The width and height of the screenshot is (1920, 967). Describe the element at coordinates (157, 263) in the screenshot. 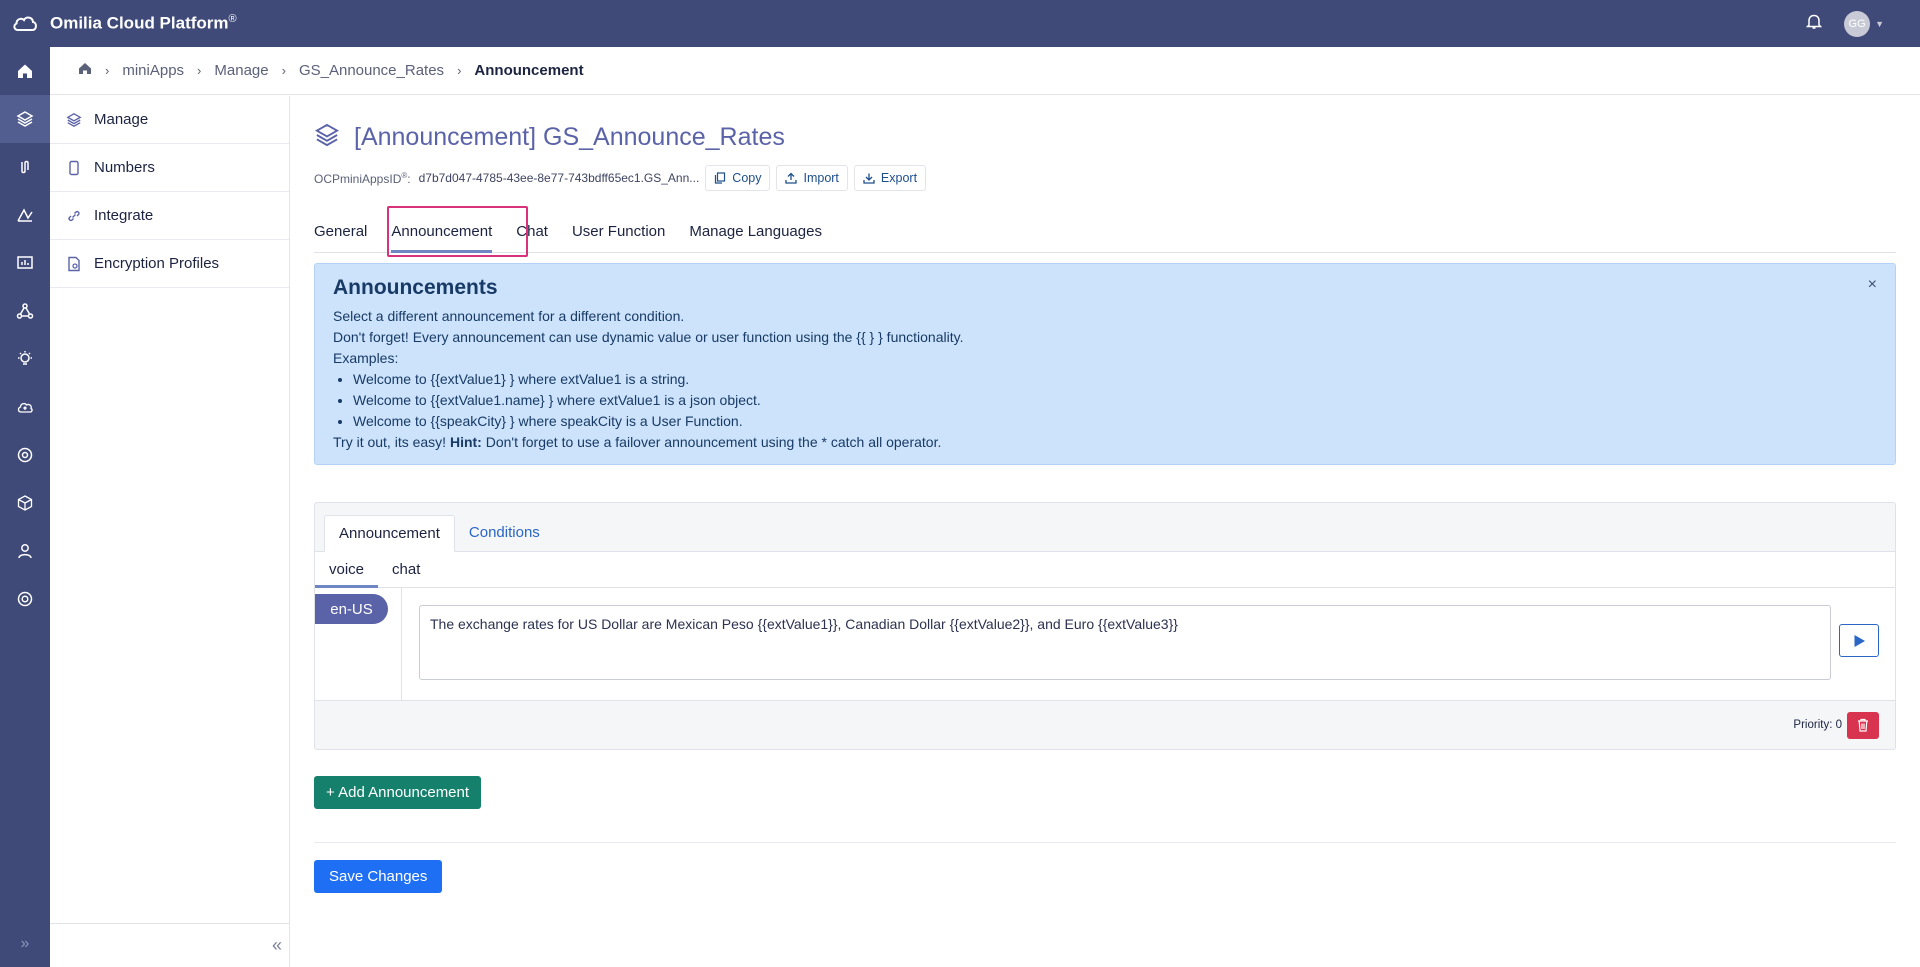

I see `sidebar-item-label: Encryption Profiles` at that location.